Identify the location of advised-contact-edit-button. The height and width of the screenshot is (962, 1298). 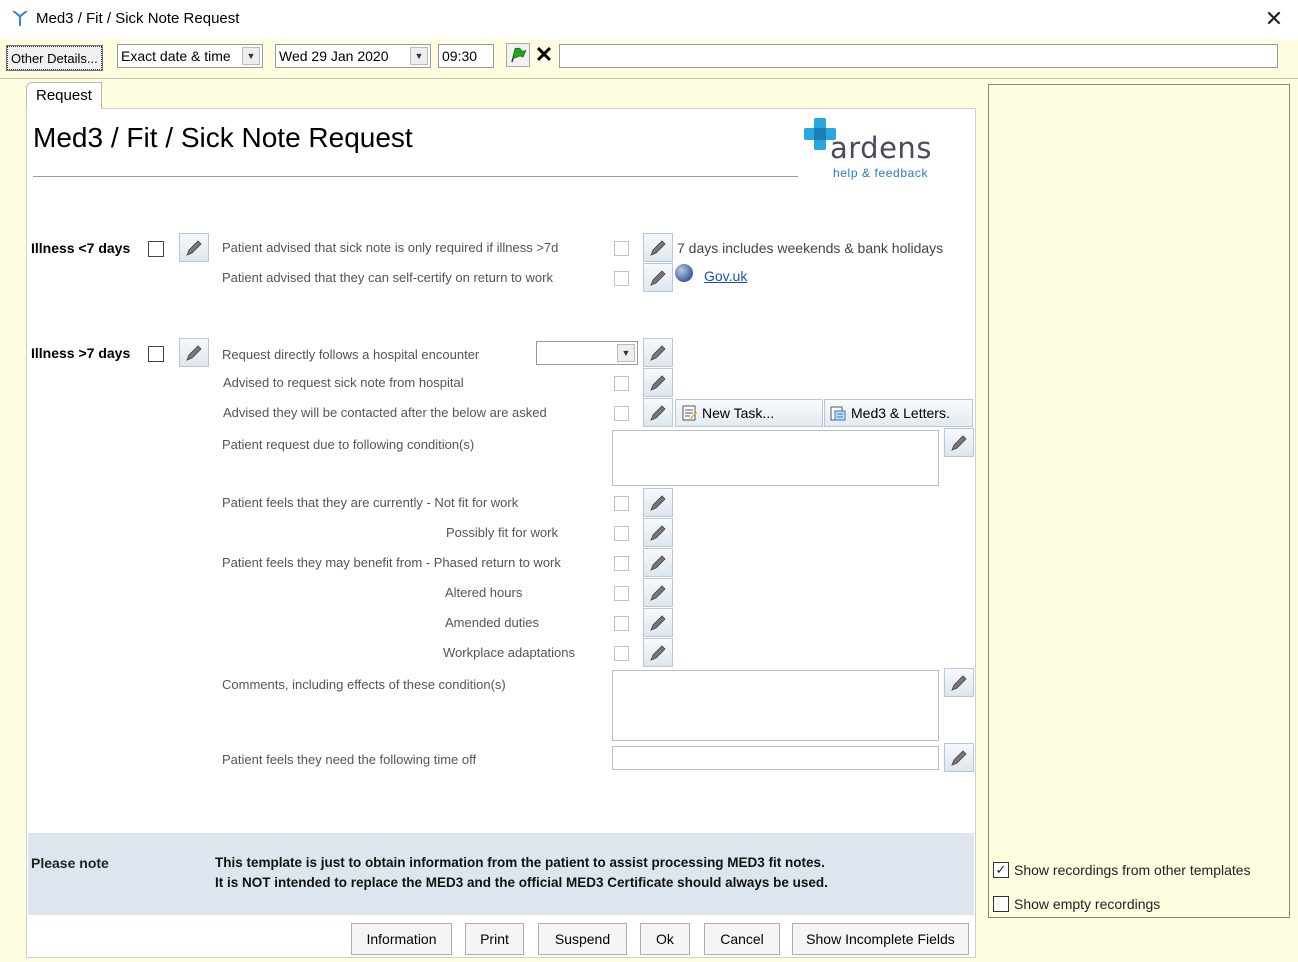
(658, 412).